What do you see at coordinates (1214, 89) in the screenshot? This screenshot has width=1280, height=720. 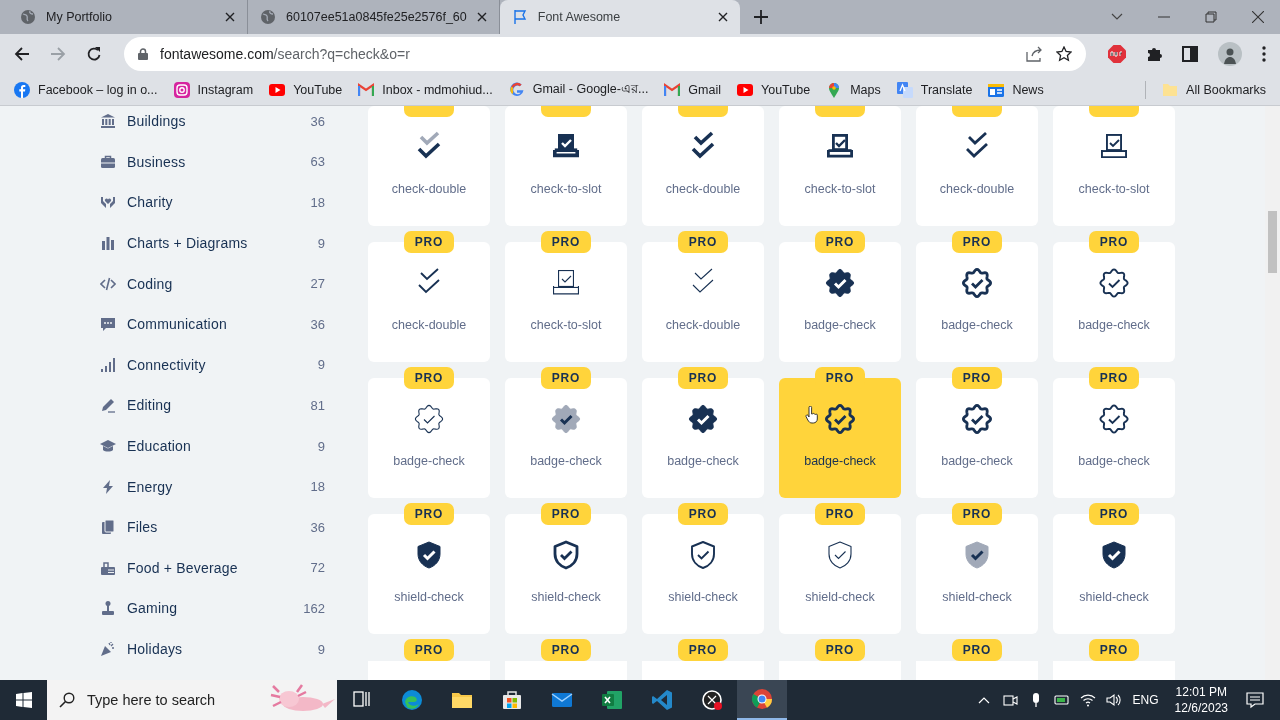 I see `bookmarks-folder: All Bookmarks` at bounding box center [1214, 89].